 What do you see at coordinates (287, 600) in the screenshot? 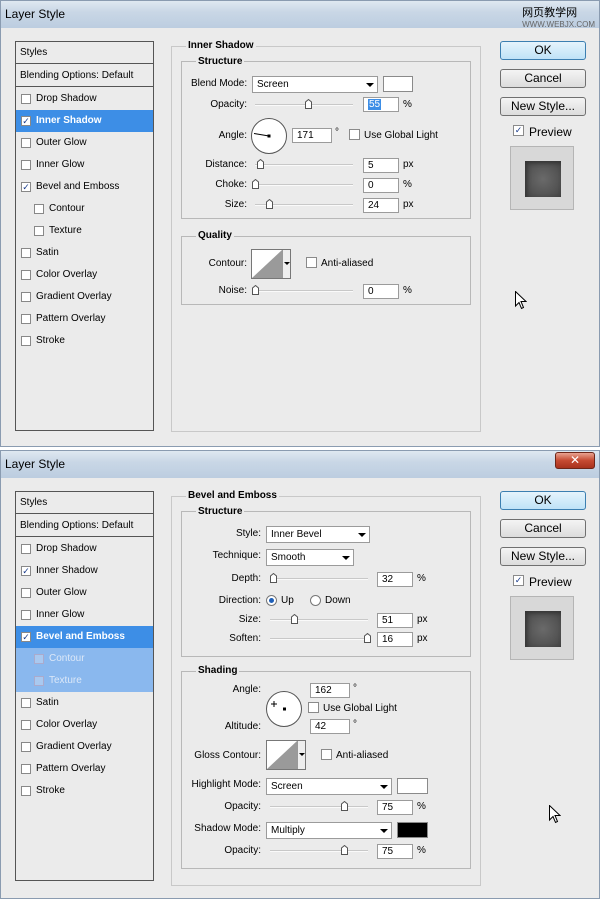
I see `direction-up-label: Up` at bounding box center [287, 600].